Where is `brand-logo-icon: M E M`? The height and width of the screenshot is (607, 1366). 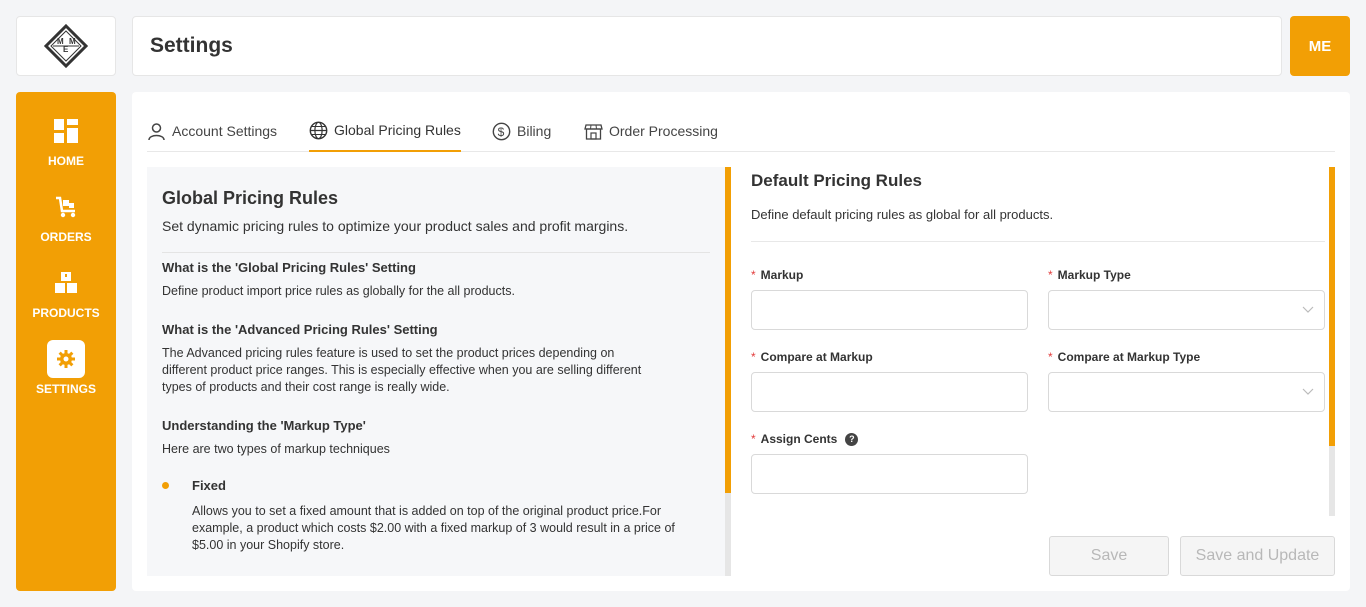 brand-logo-icon: M E M is located at coordinates (66, 46).